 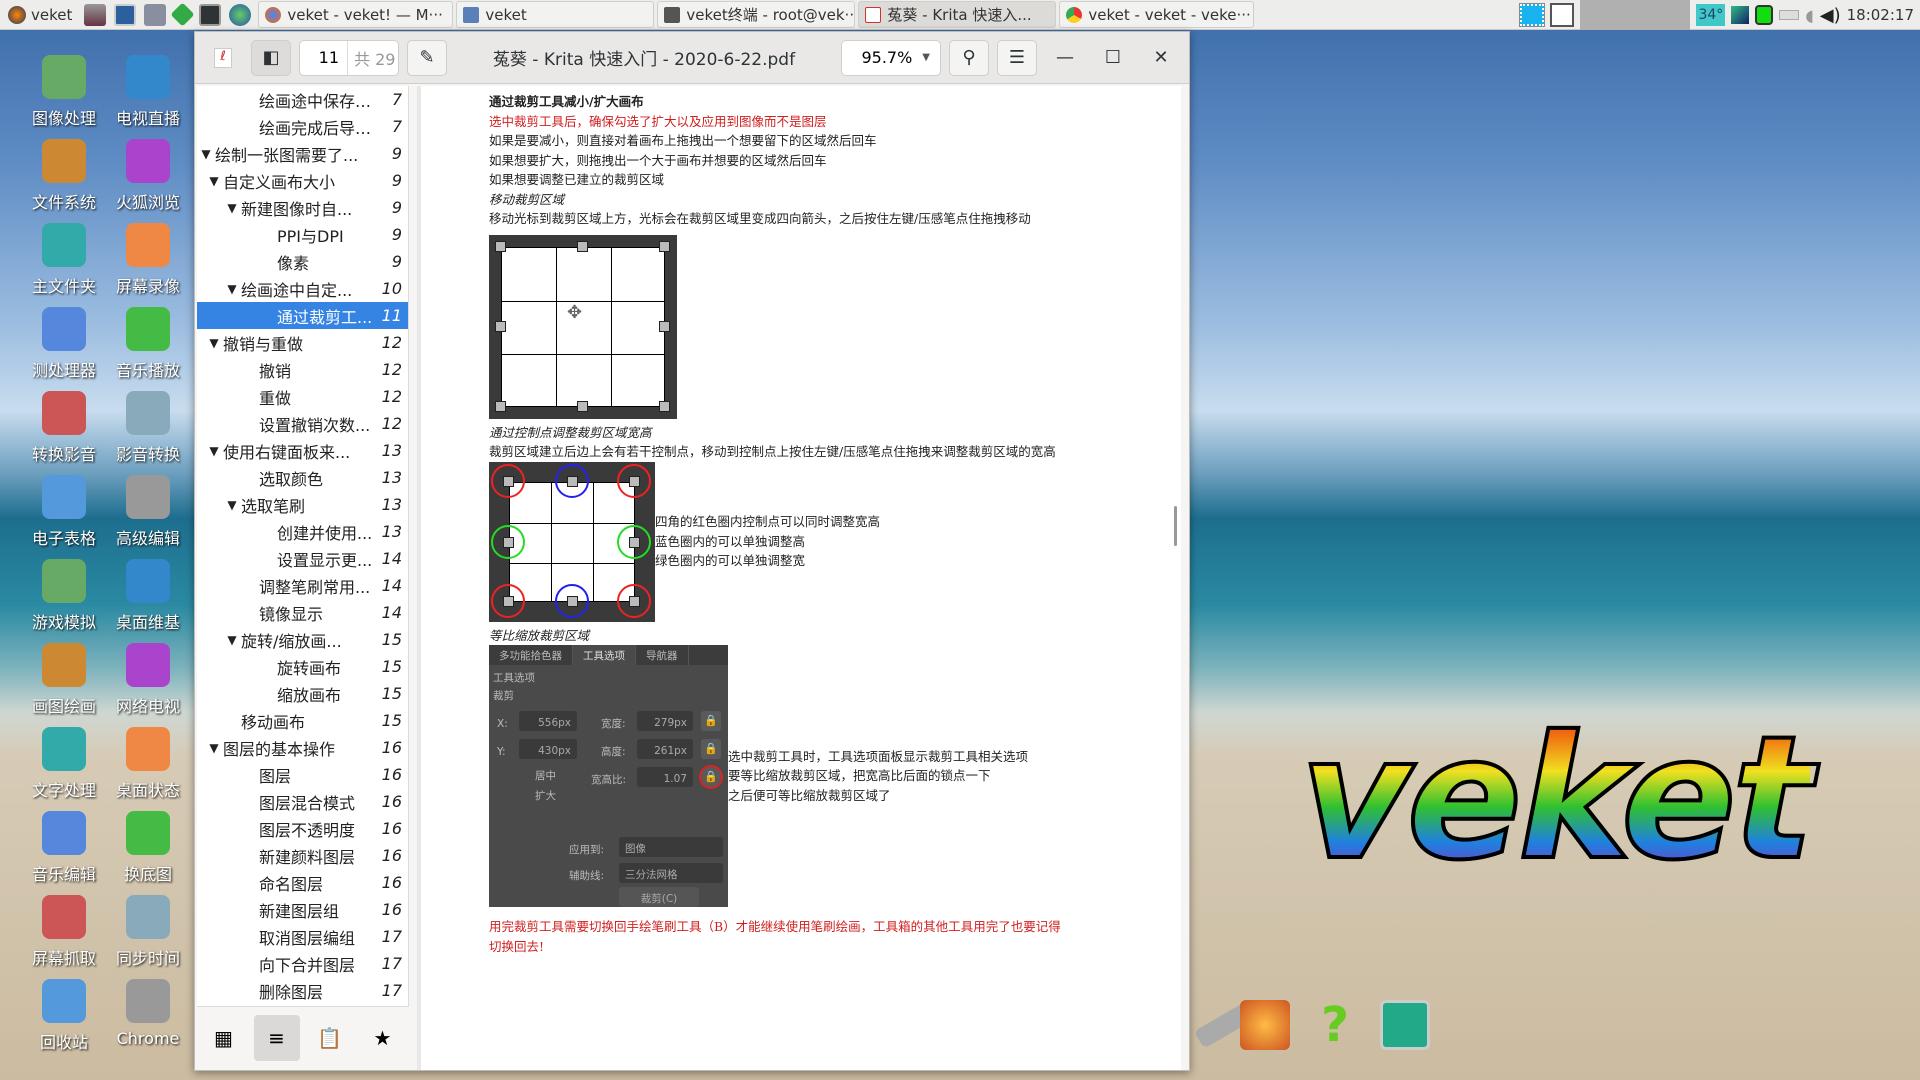 I want to click on desktop-icon: 桌面状态, so click(x=148, y=764).